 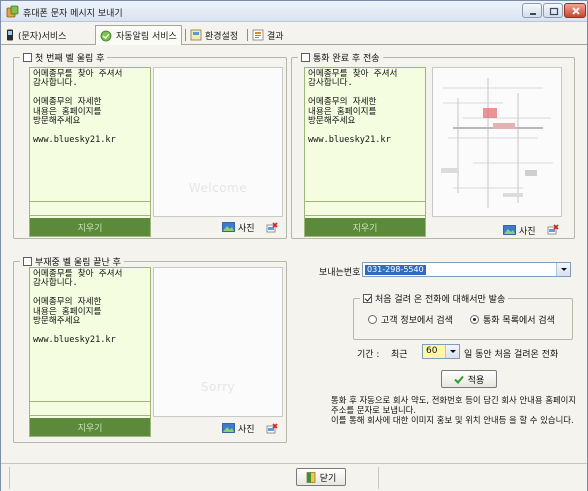 I want to click on period-days-value: 60, so click(x=432, y=351).